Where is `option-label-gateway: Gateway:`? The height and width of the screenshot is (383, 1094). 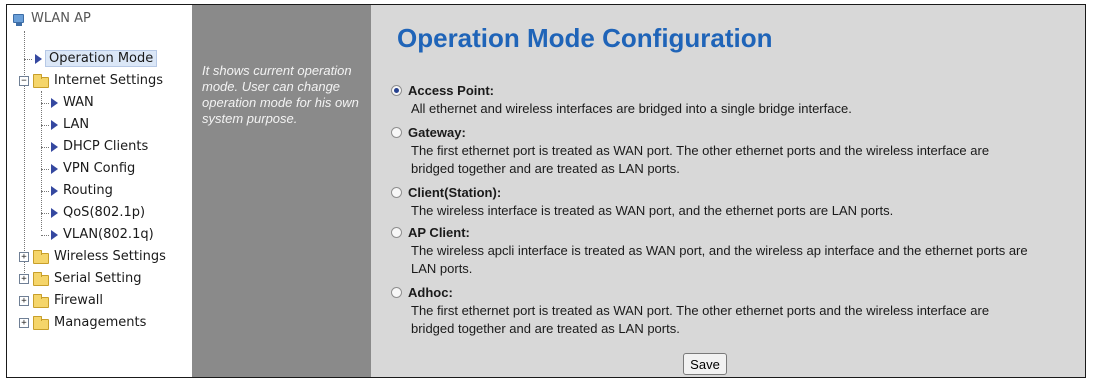 option-label-gateway: Gateway: is located at coordinates (711, 132).